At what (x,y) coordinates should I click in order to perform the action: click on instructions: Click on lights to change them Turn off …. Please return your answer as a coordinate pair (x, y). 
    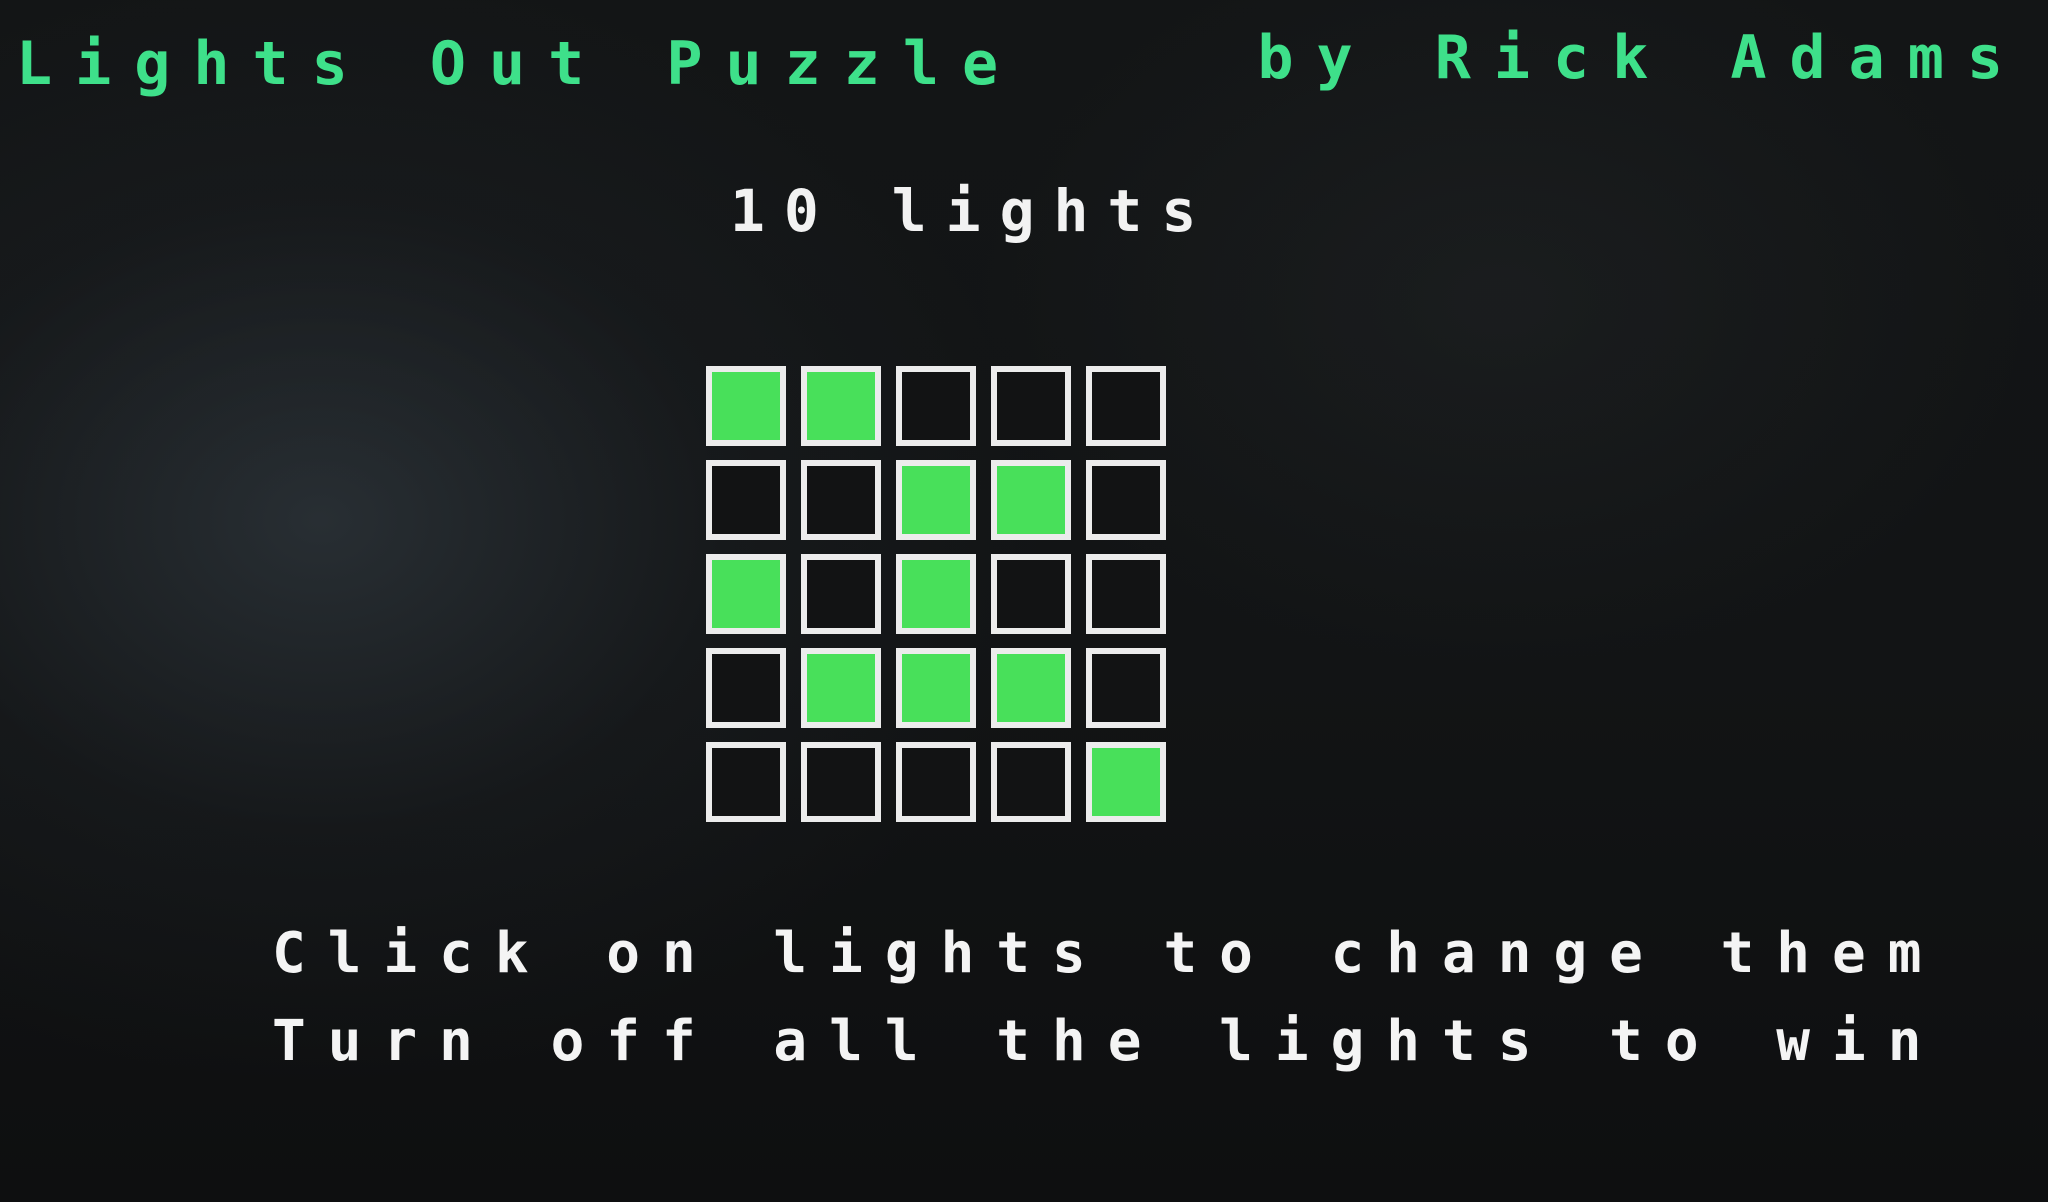
    Looking at the image, I should click on (1107, 998).